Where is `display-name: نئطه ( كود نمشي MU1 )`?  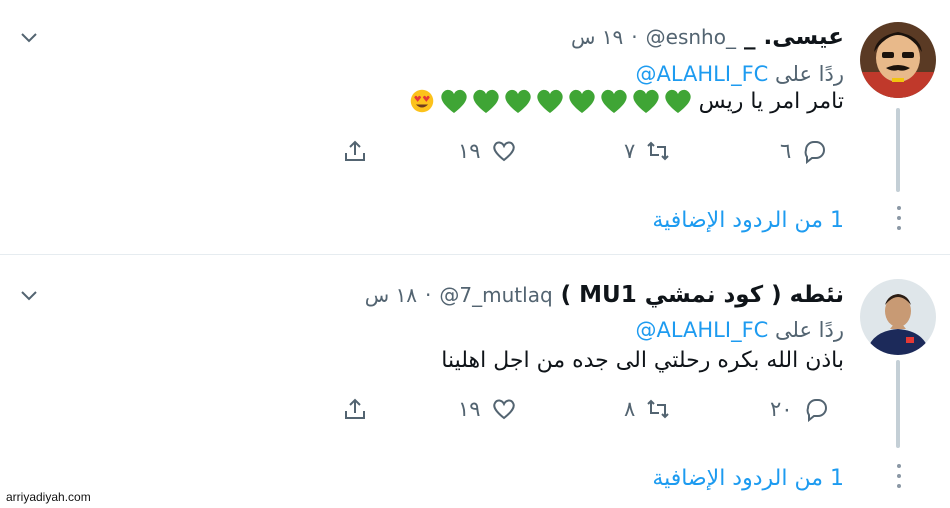
display-name: نئطه ( كود نمشي MU1 ) is located at coordinates (702, 295).